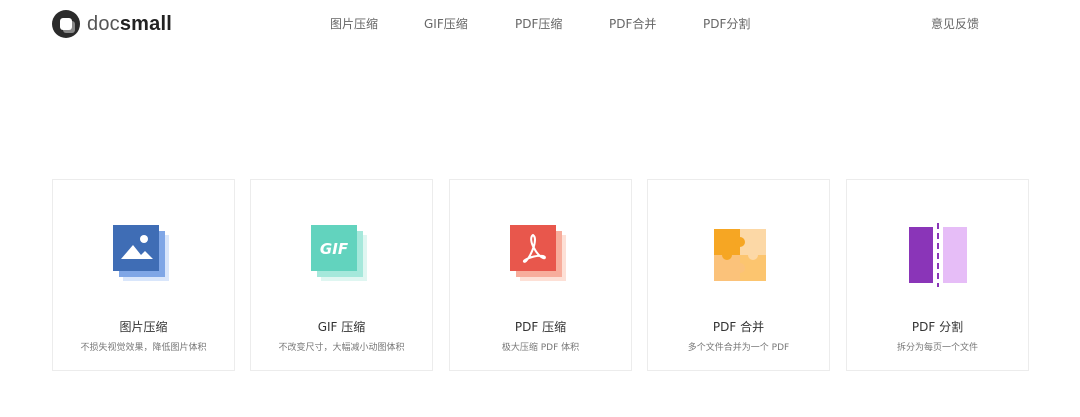 The image size is (1080, 417). I want to click on card-desc: 拆分为每页一个文件, so click(937, 348).